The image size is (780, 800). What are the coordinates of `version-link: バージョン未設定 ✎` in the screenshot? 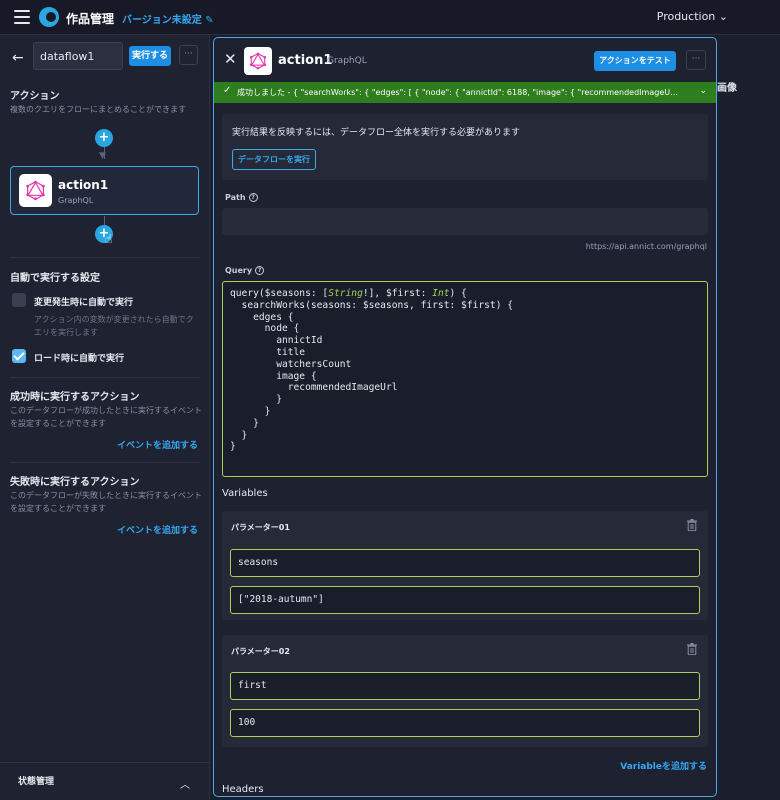 It's located at (168, 18).